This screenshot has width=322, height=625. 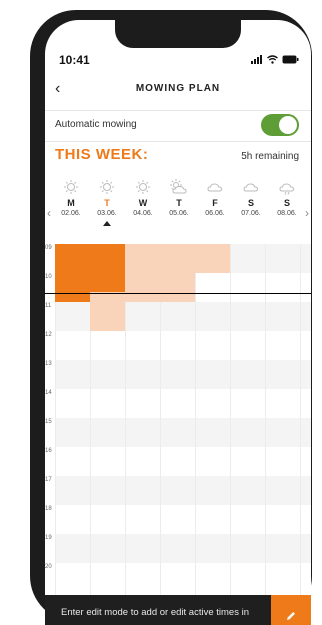 What do you see at coordinates (48, 393) in the screenshot?
I see `hour-label: 14` at bounding box center [48, 393].